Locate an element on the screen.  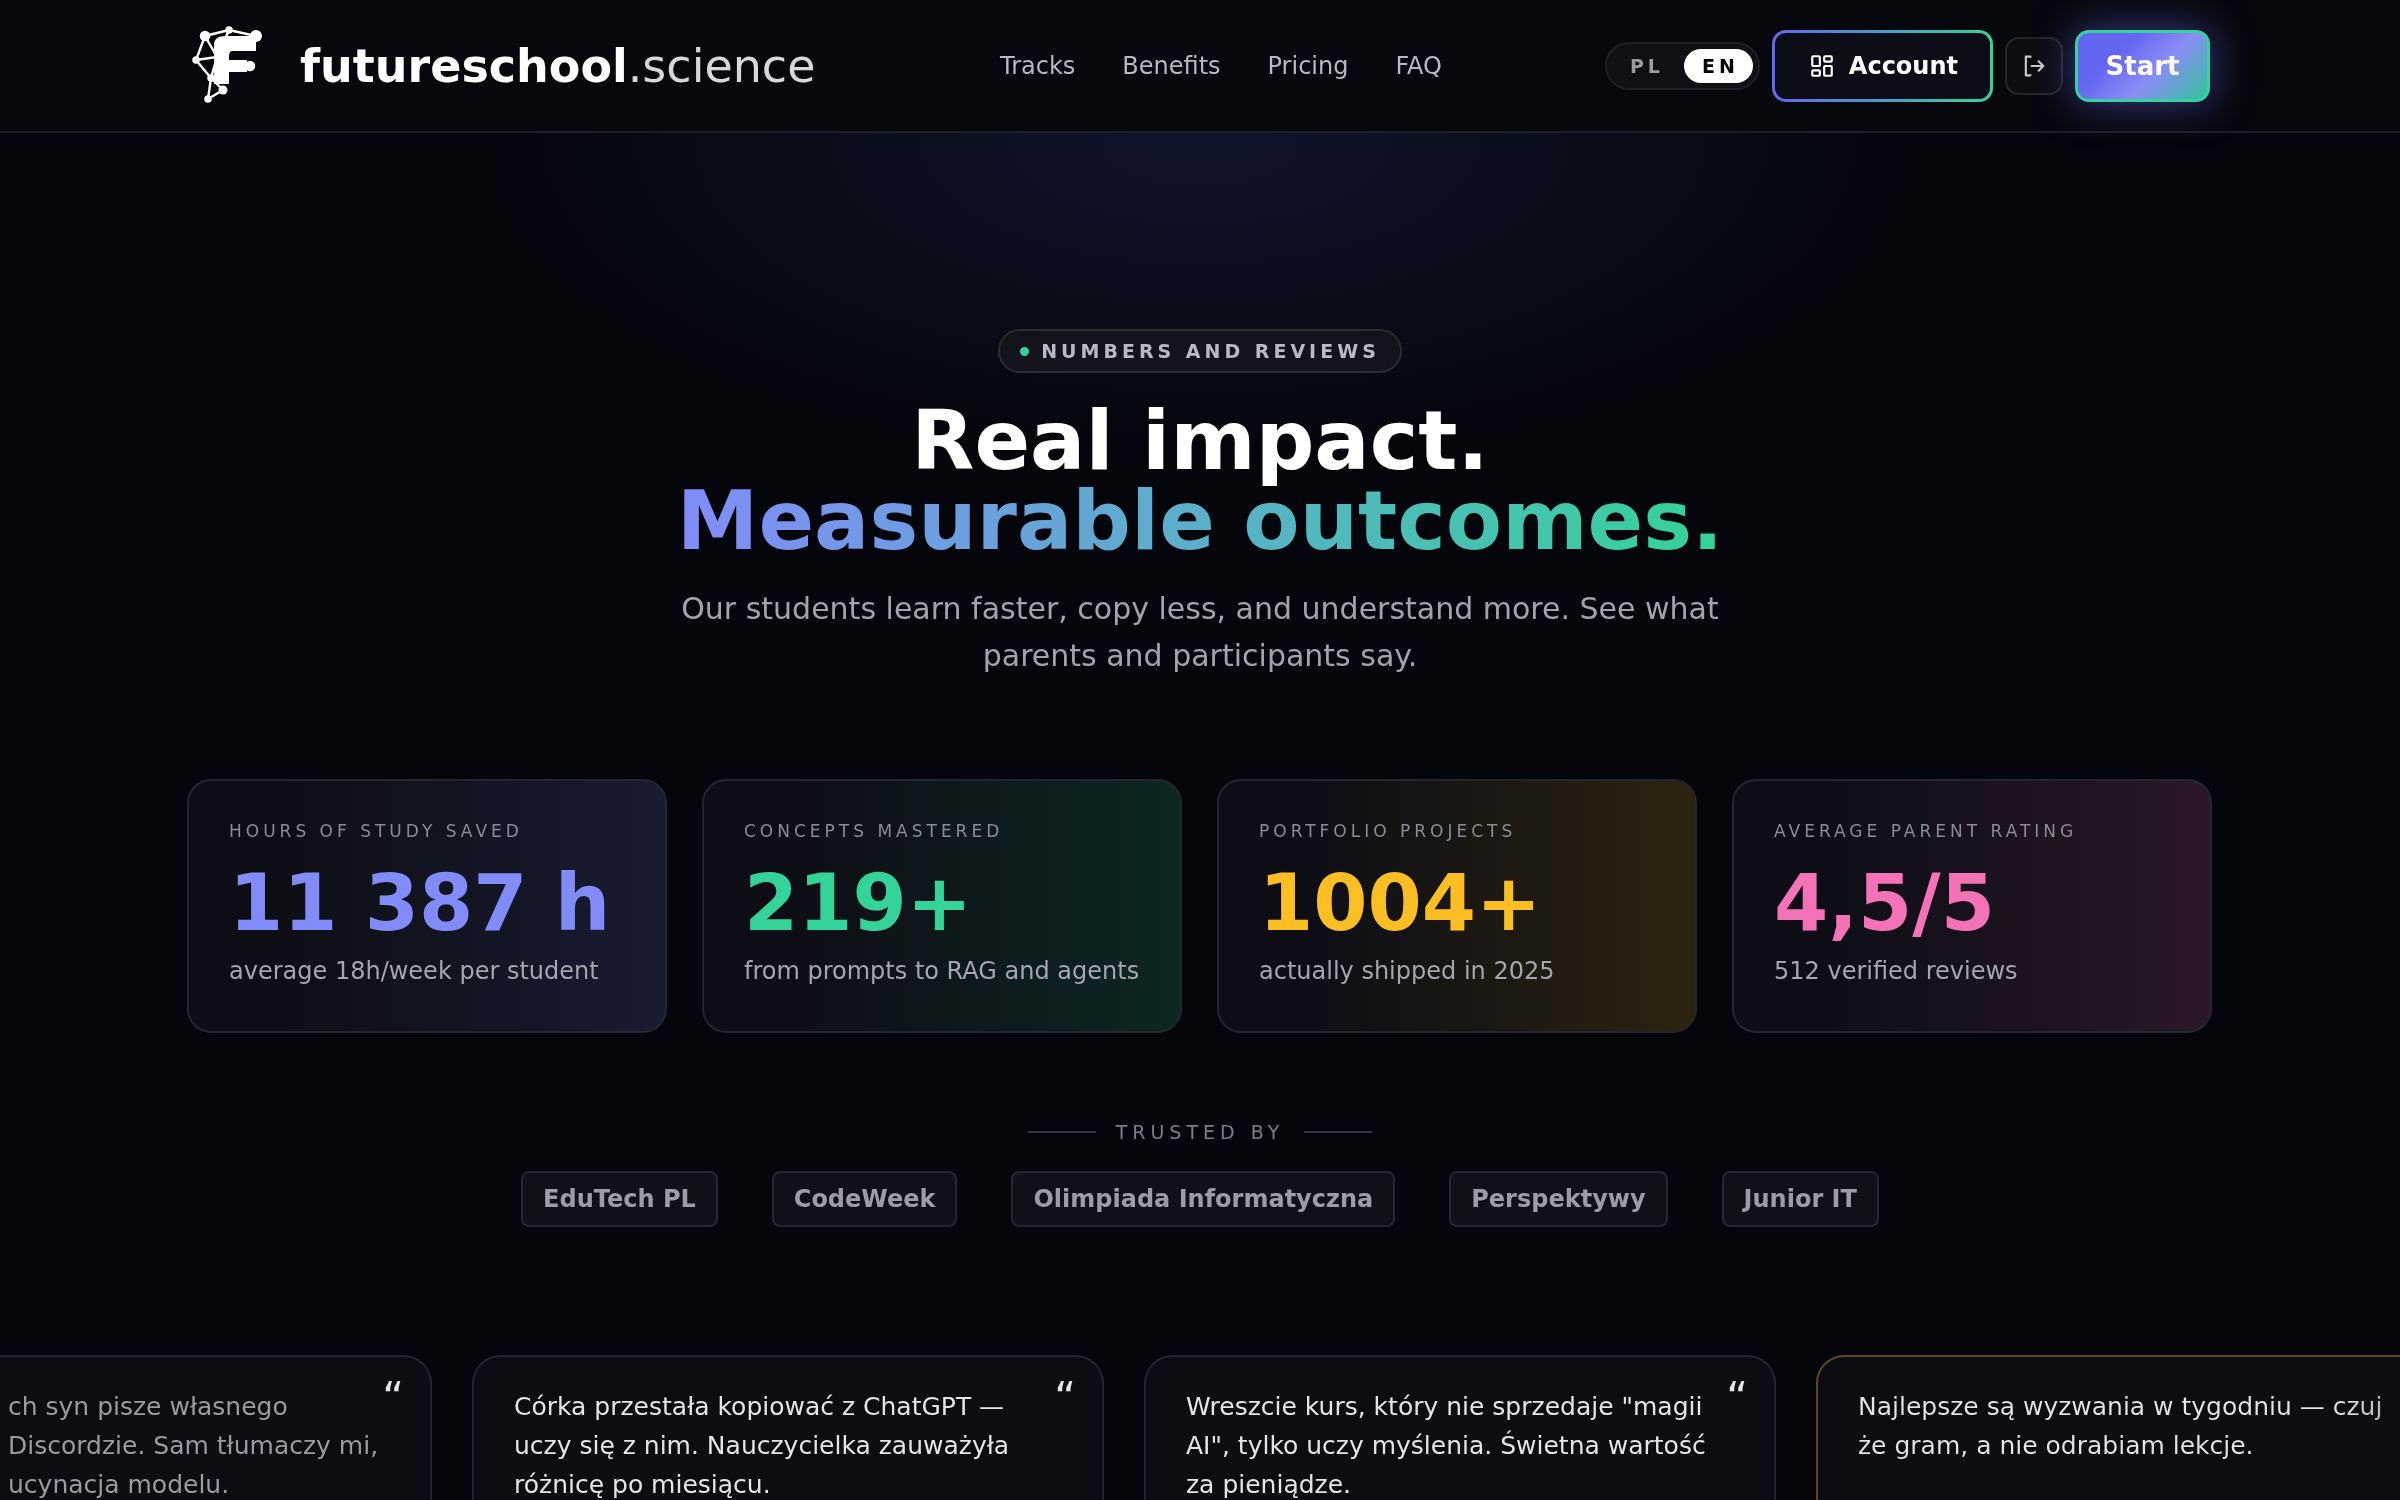
logo-text: futureschool.science is located at coordinates (558, 65).